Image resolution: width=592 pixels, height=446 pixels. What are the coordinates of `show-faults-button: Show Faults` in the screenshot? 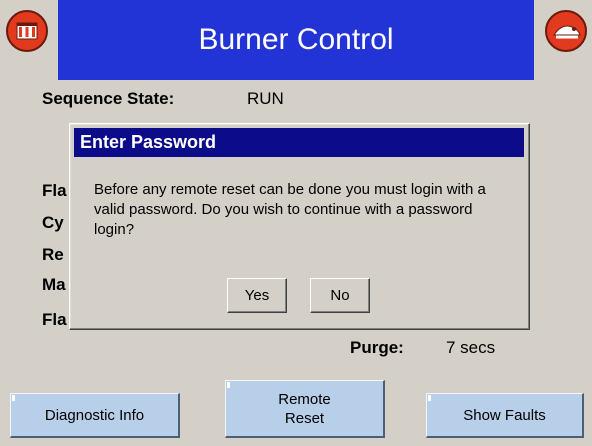 It's located at (505, 415).